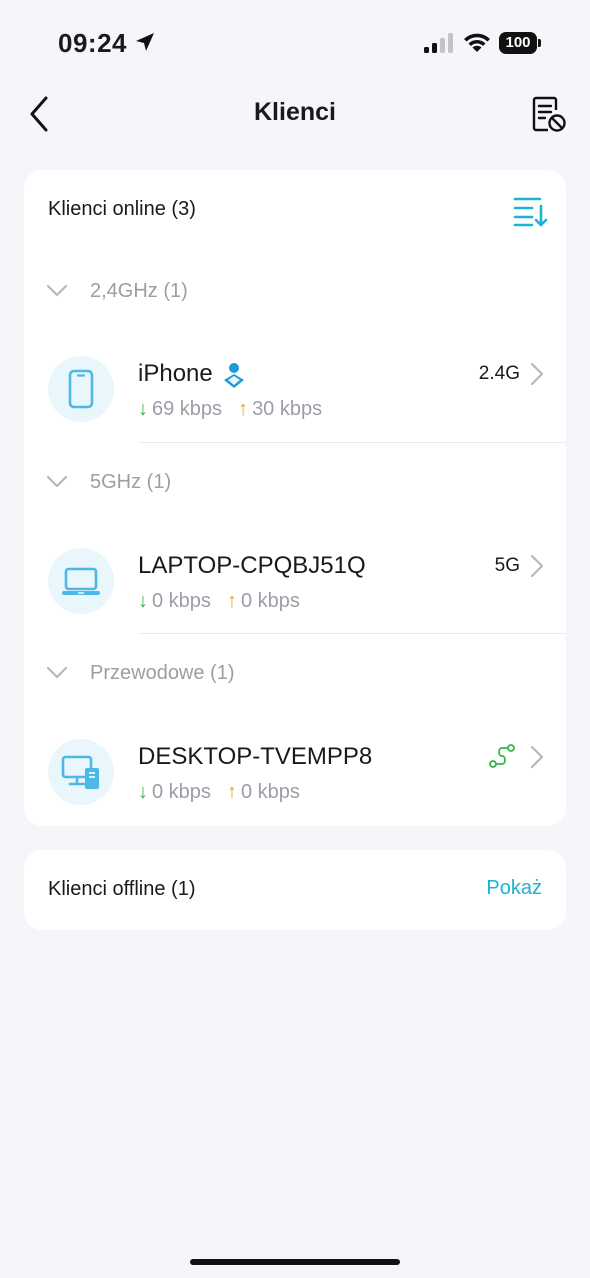  Describe the element at coordinates (502, 756) in the screenshot. I see `wired-connection-icon` at that location.